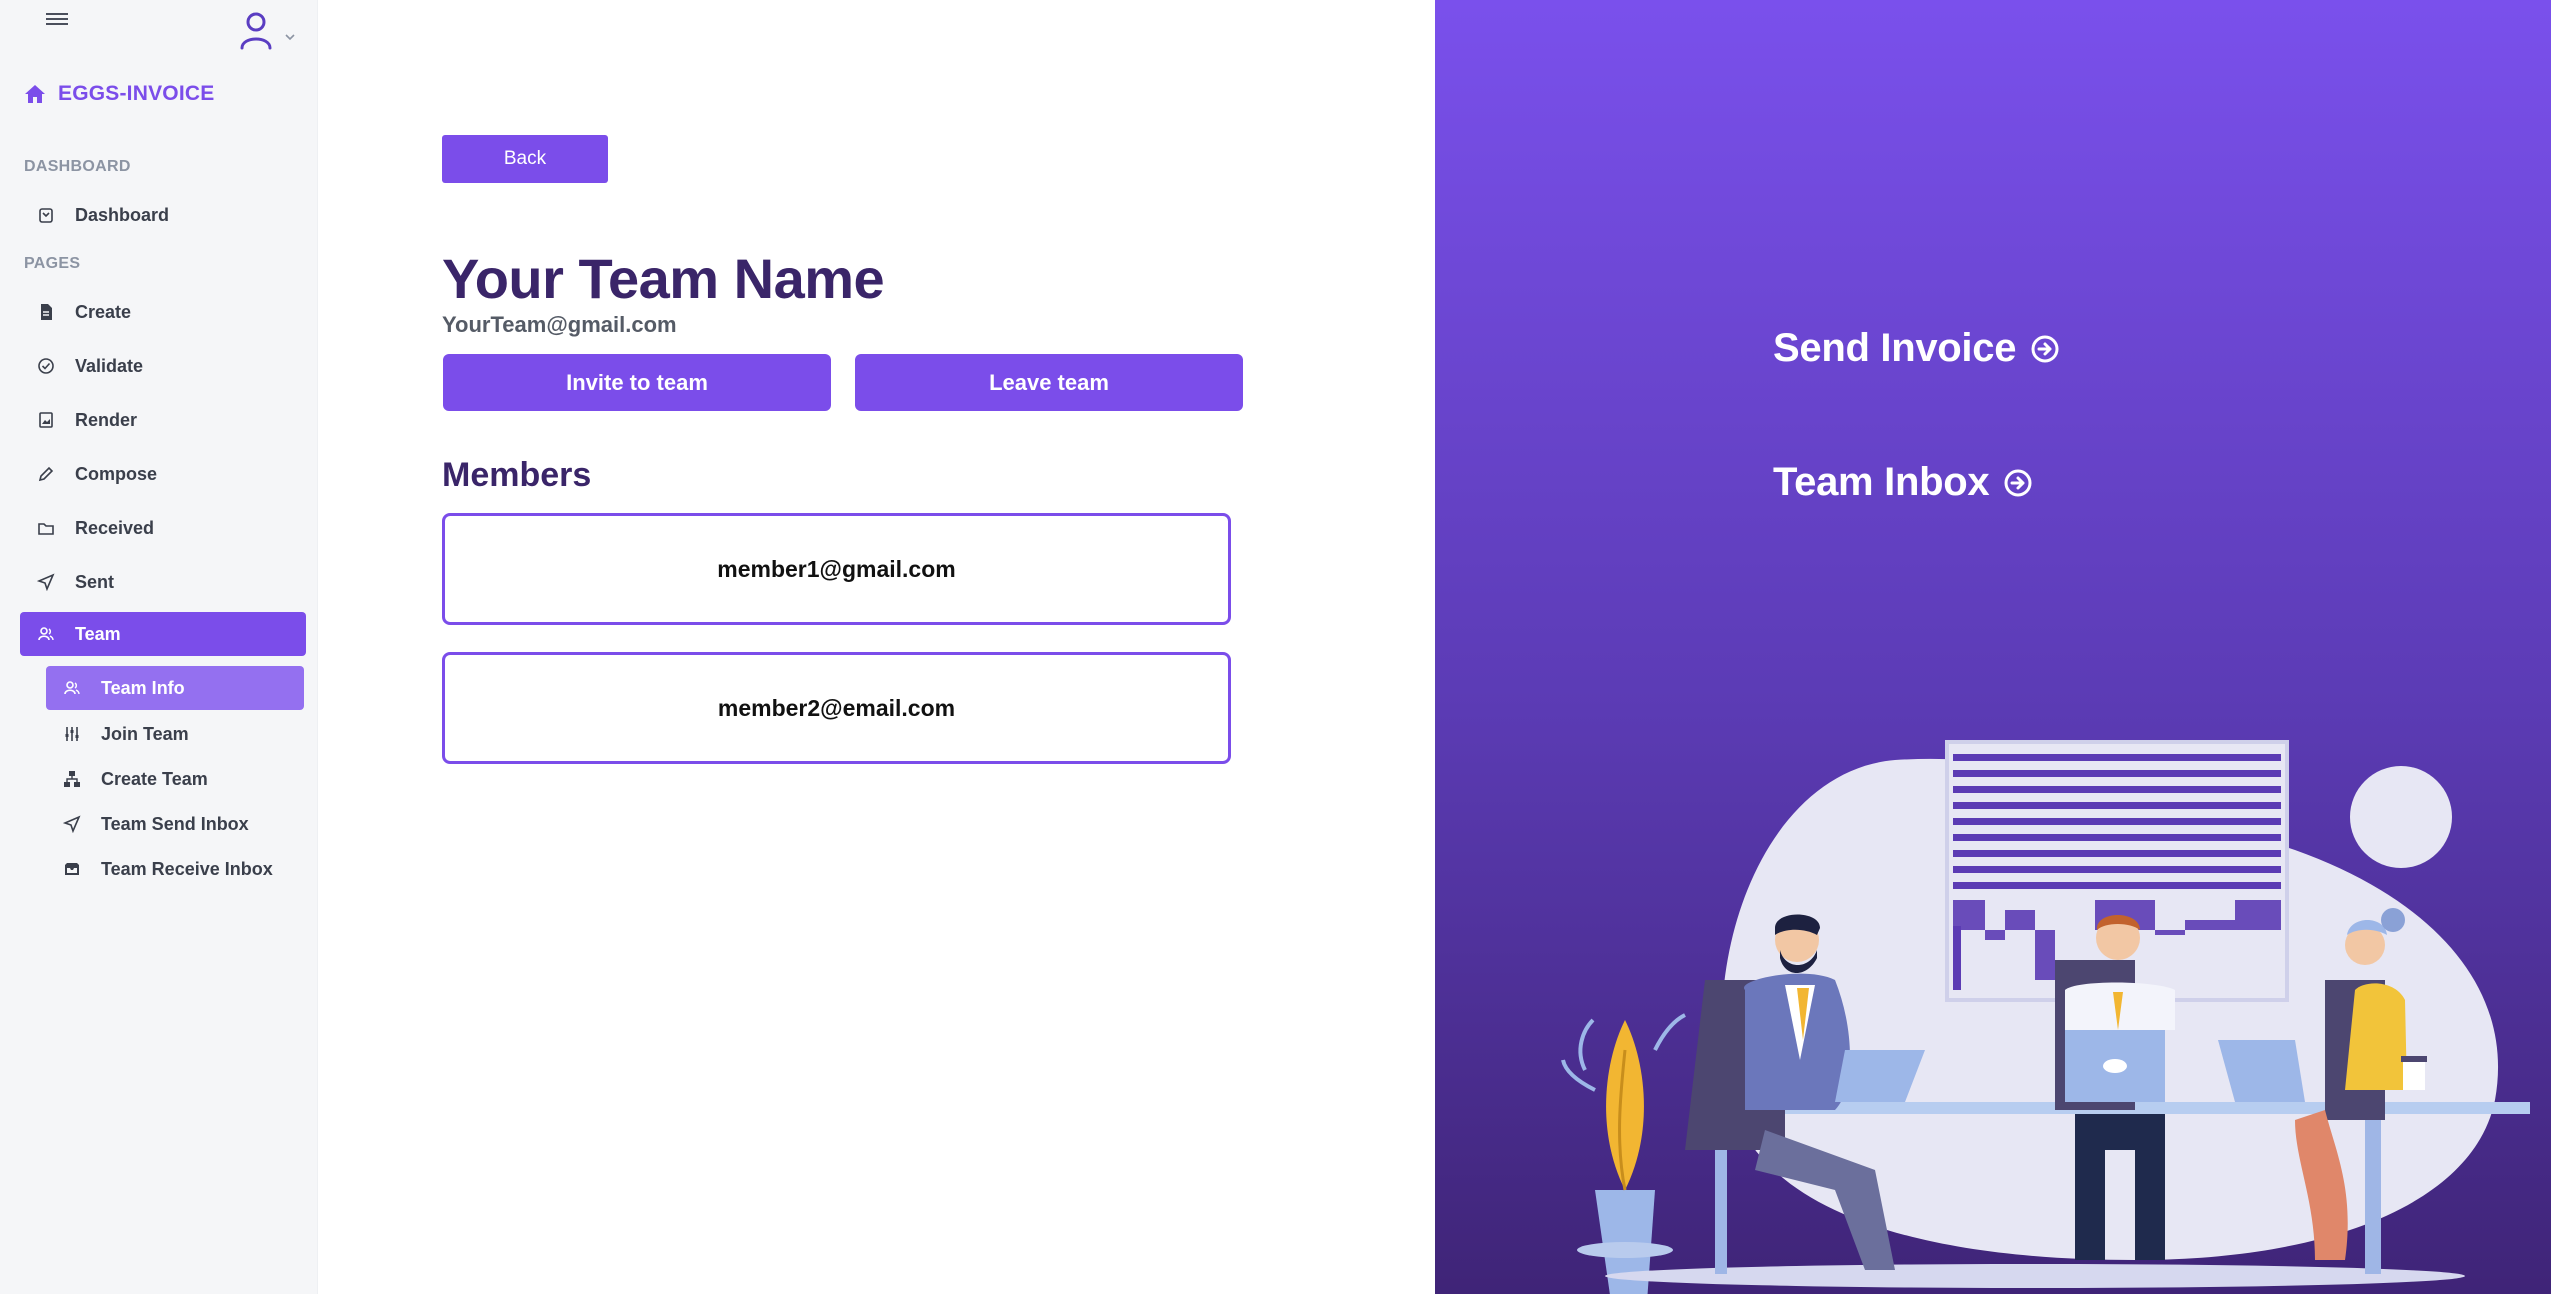  Describe the element at coordinates (103, 311) in the screenshot. I see `sidebar-item-label: Create` at that location.